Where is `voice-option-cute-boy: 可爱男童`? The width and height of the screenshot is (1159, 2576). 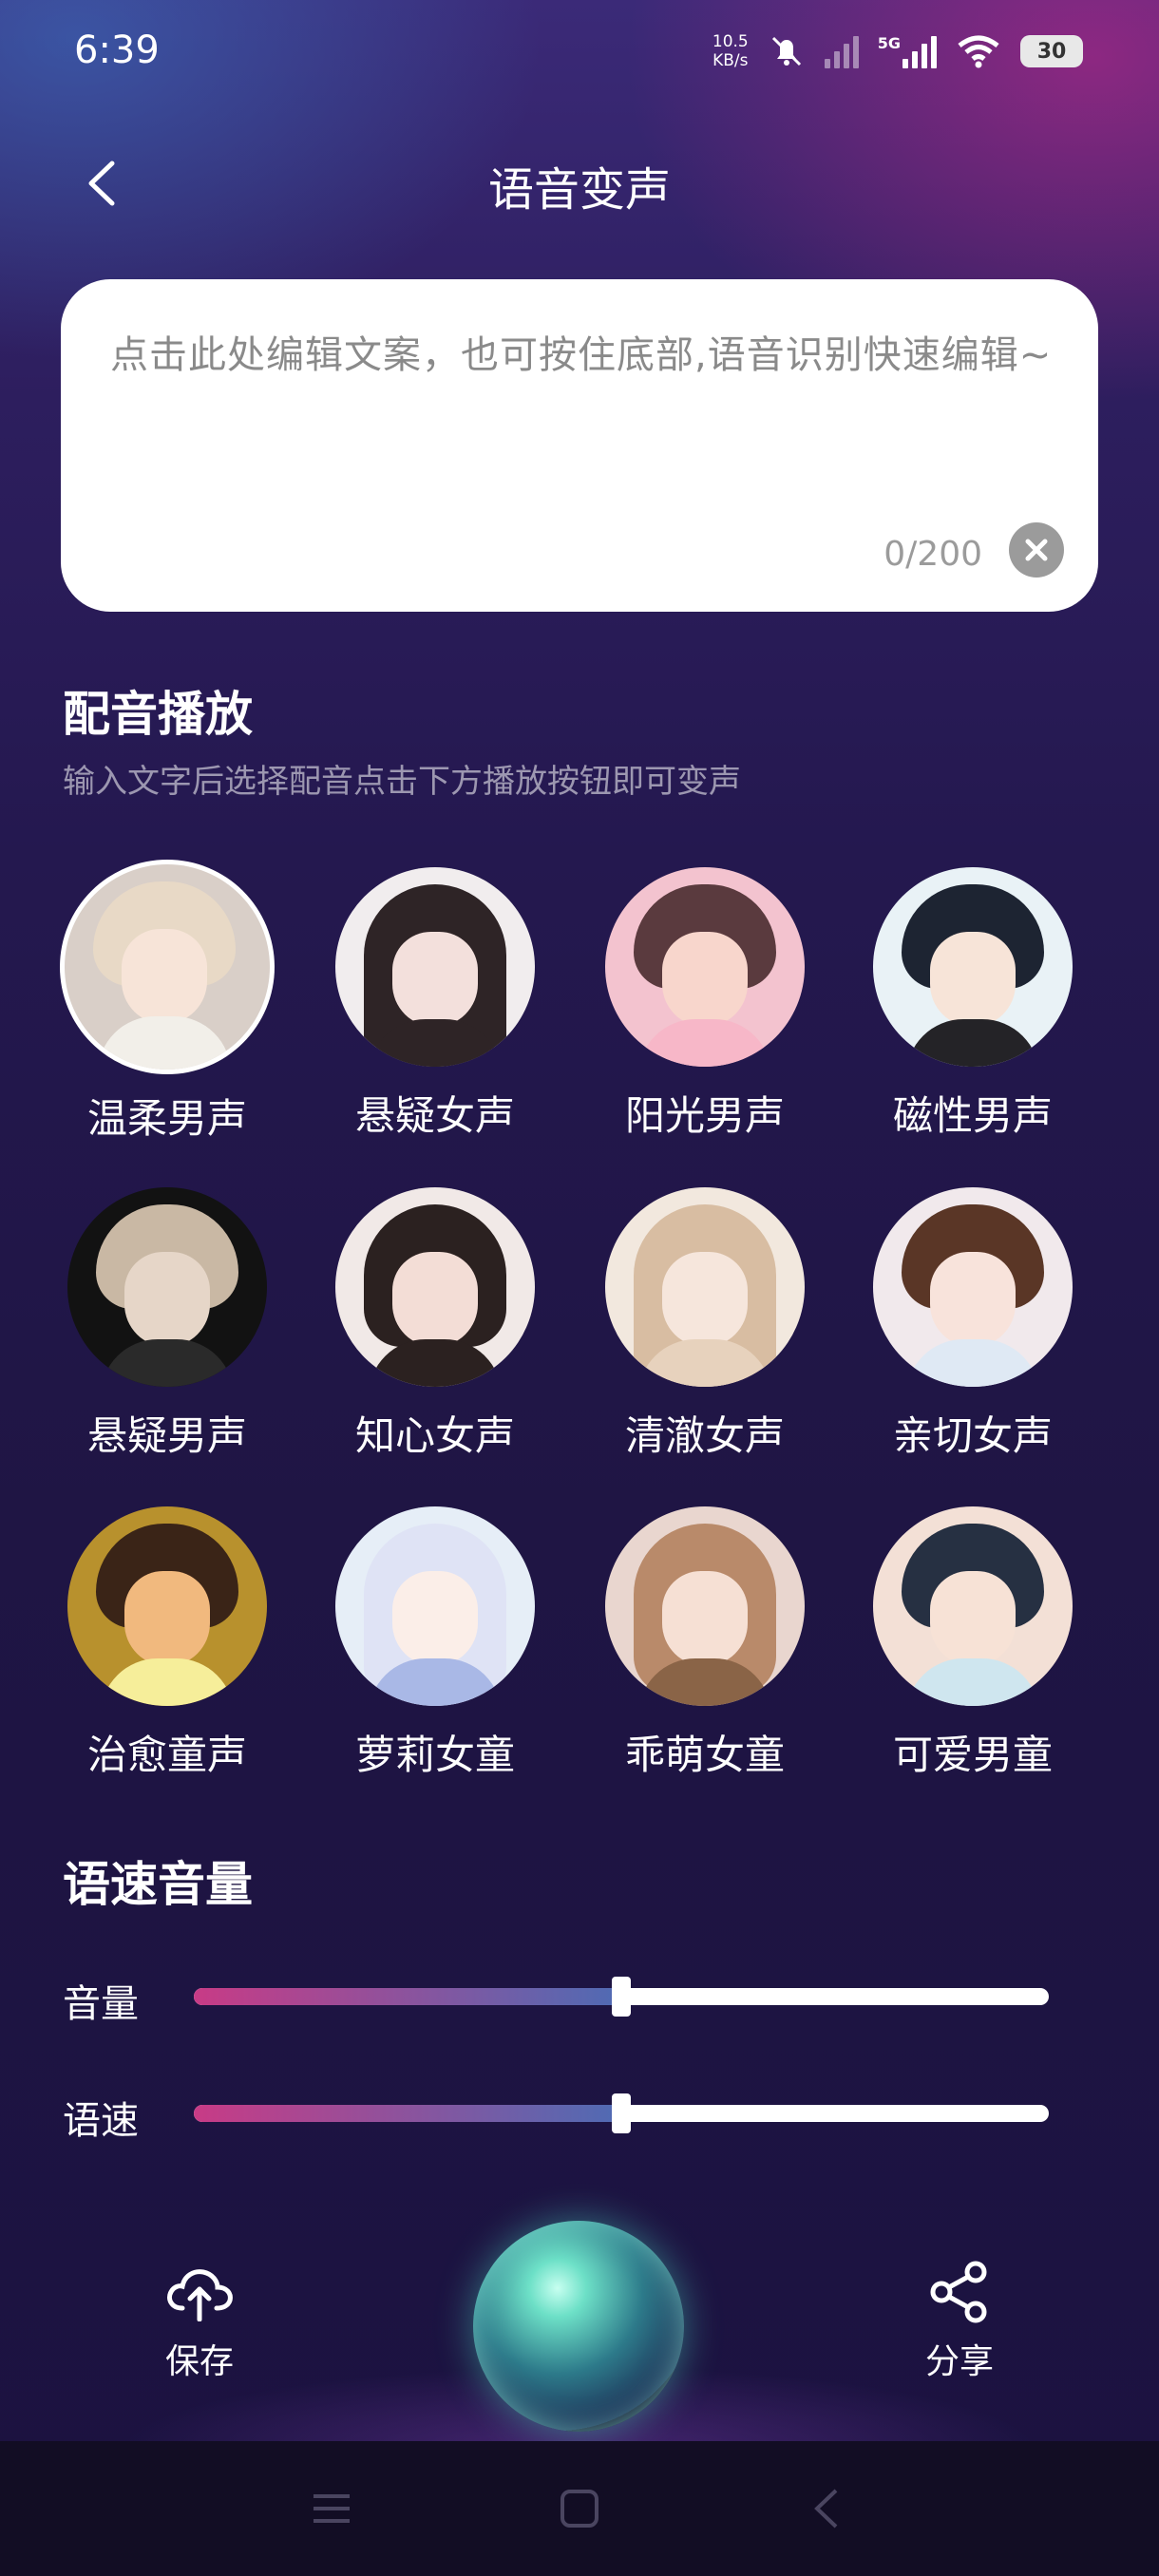
voice-option-cute-boy: 可爱男童 is located at coordinates (973, 1643).